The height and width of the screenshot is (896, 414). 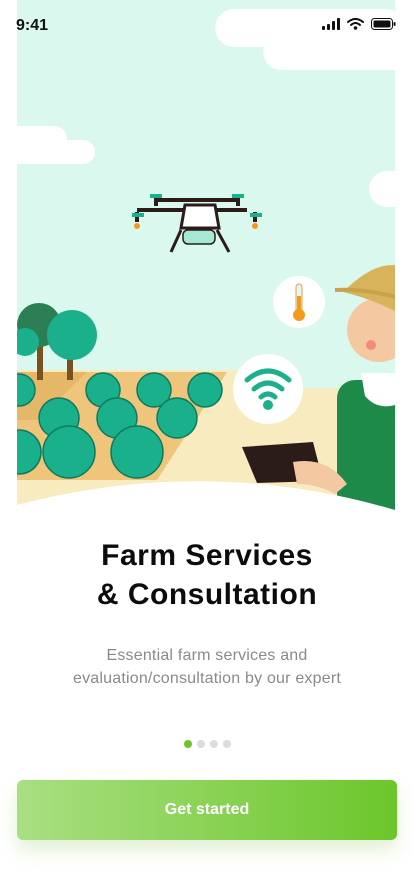 I want to click on thermometer-icon, so click(x=299, y=302).